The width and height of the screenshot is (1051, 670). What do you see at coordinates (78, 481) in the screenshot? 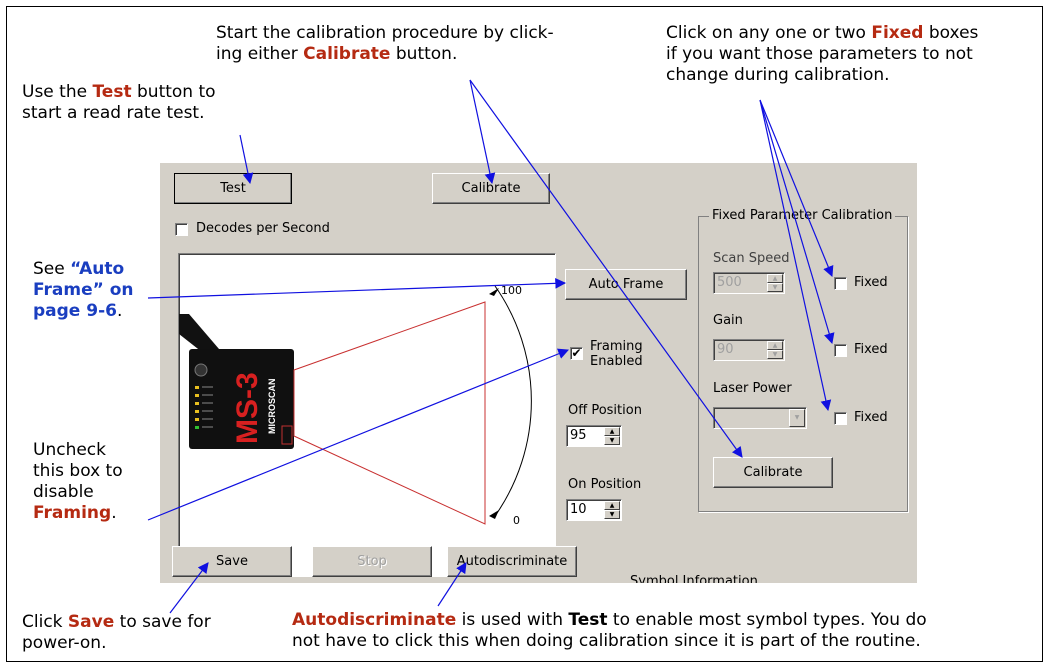
I see `uncheck-annotation: Uncheck this box to disable Framing.` at bounding box center [78, 481].